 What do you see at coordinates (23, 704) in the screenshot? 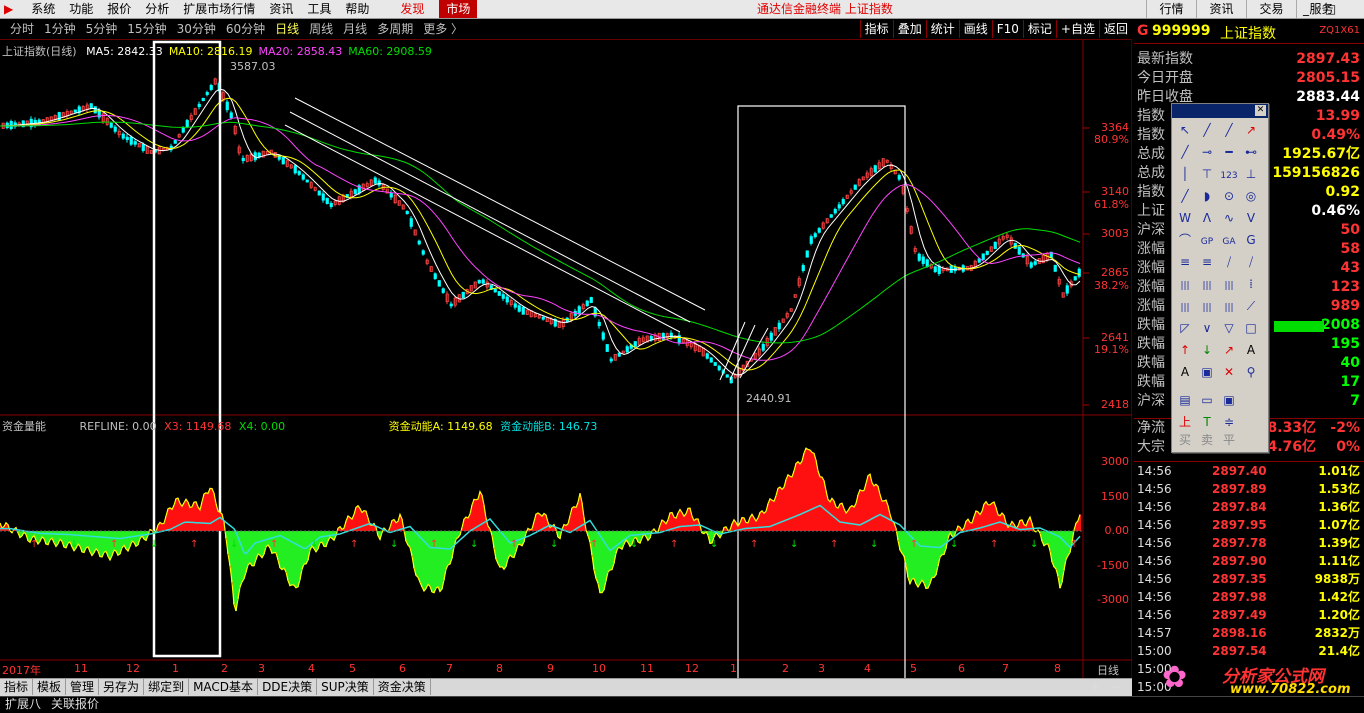
I see `status-item: 扩展八` at bounding box center [23, 704].